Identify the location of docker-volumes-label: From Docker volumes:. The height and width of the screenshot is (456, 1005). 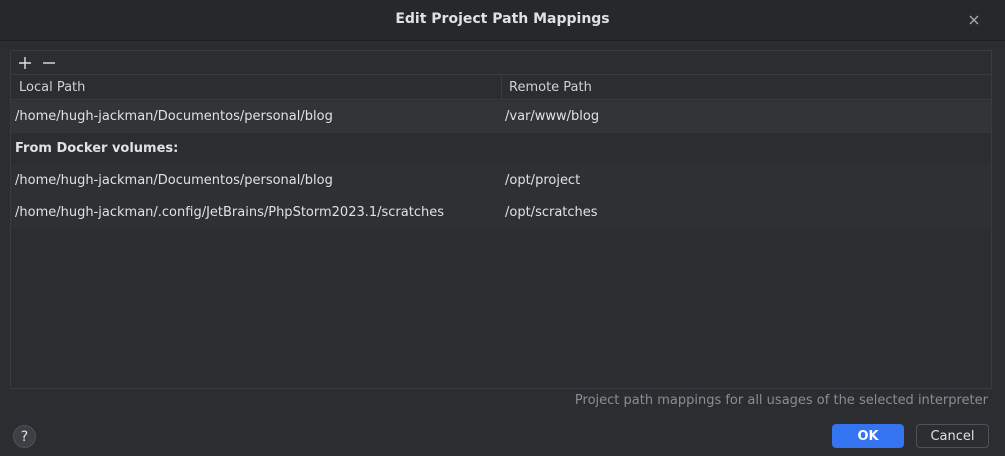
(97, 148).